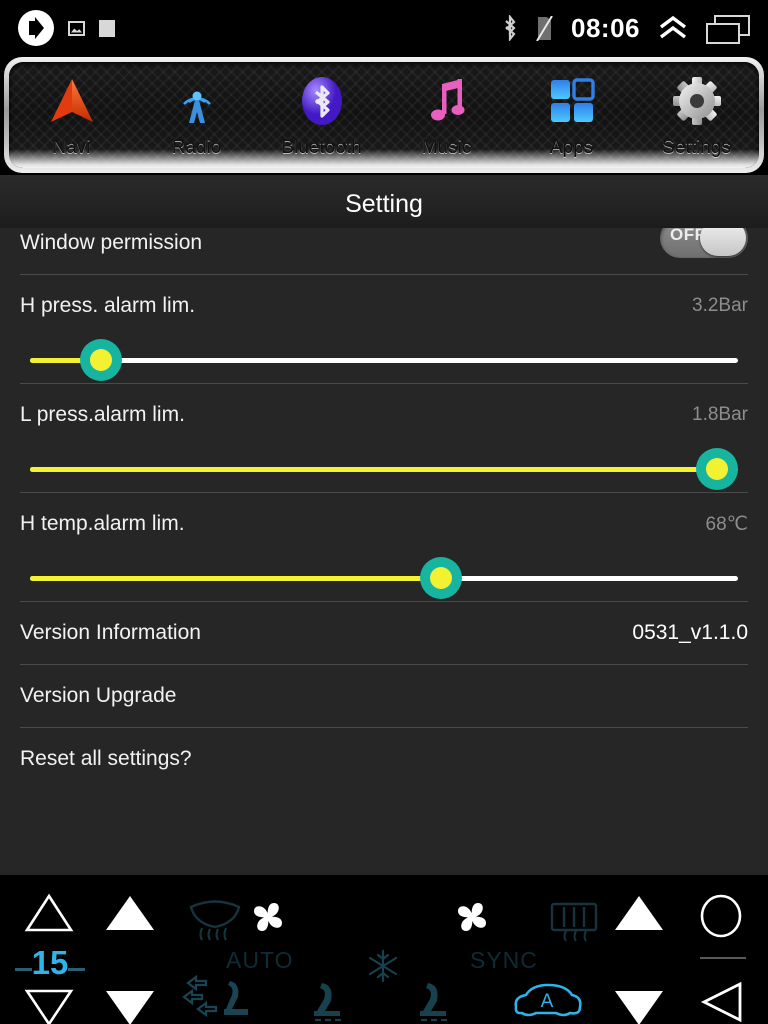 The height and width of the screenshot is (1024, 768). Describe the element at coordinates (384, 524) in the screenshot. I see `row-head: H temp.alarm lim. 68℃` at that location.